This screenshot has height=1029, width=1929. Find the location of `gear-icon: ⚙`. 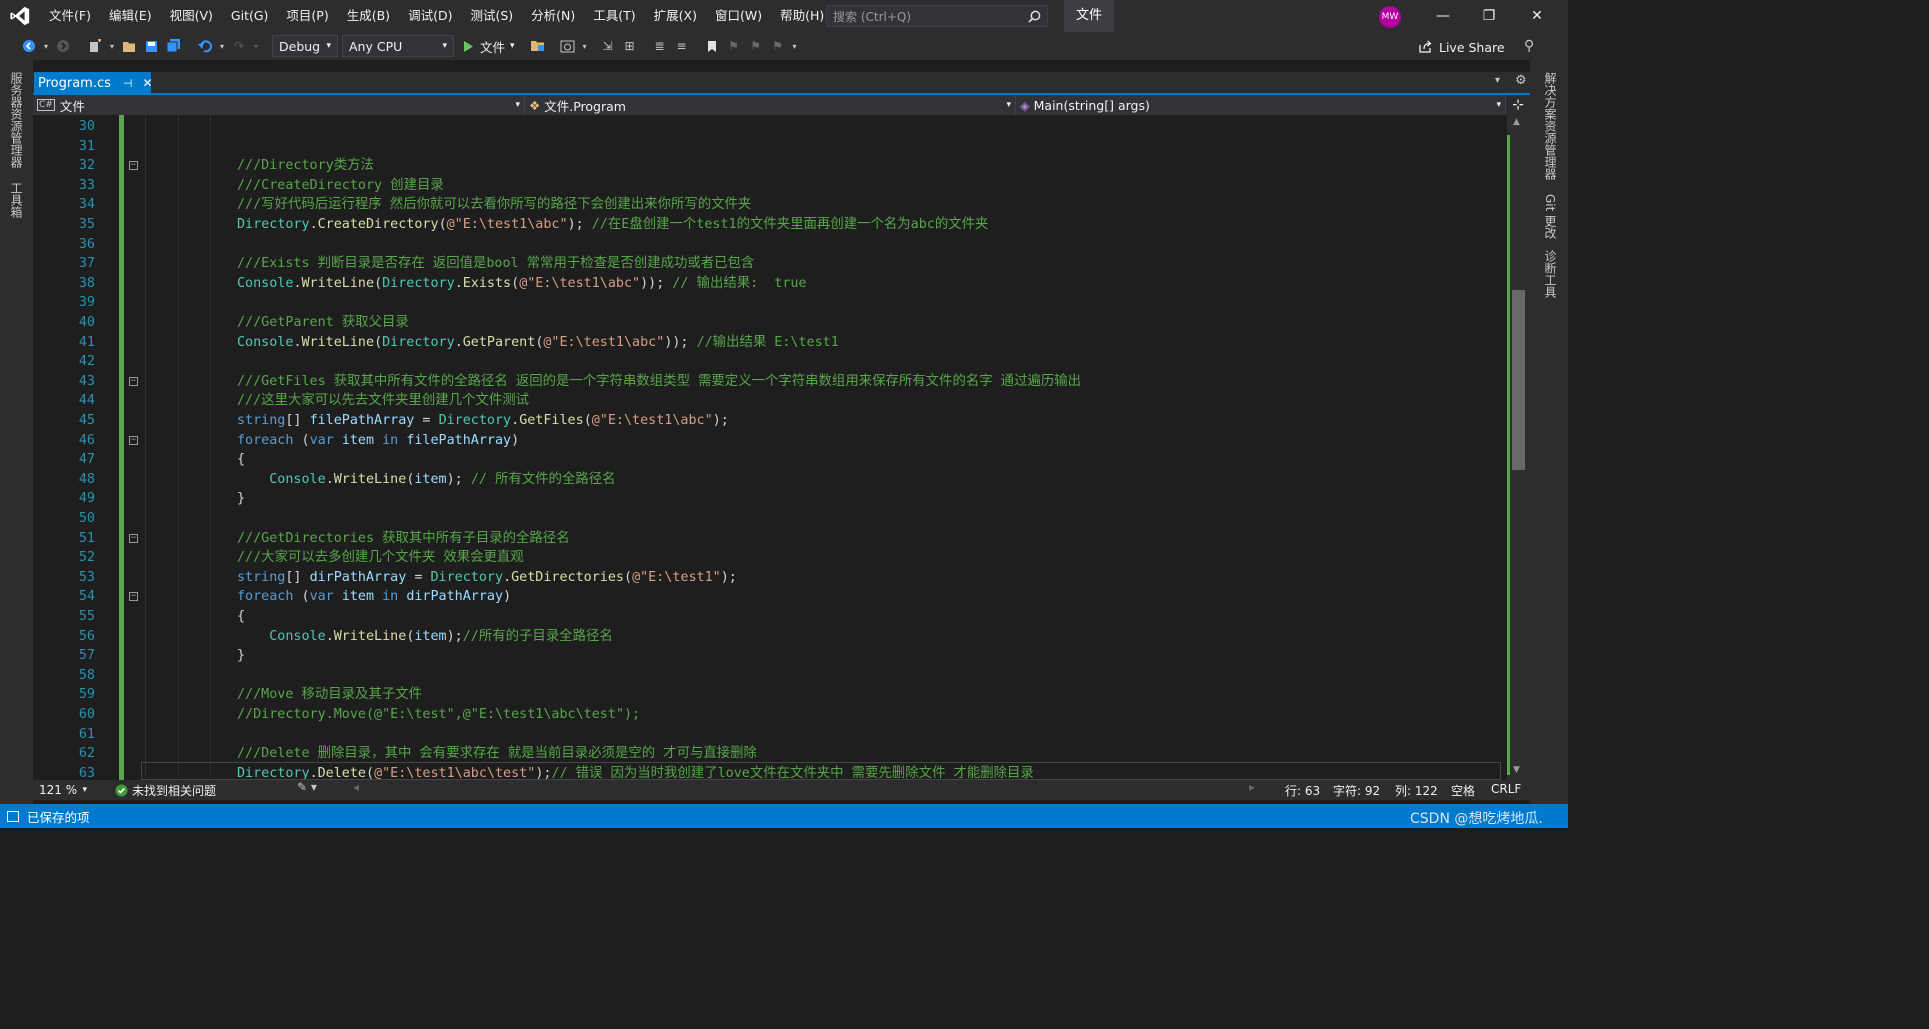

gear-icon: ⚙ is located at coordinates (1521, 80).